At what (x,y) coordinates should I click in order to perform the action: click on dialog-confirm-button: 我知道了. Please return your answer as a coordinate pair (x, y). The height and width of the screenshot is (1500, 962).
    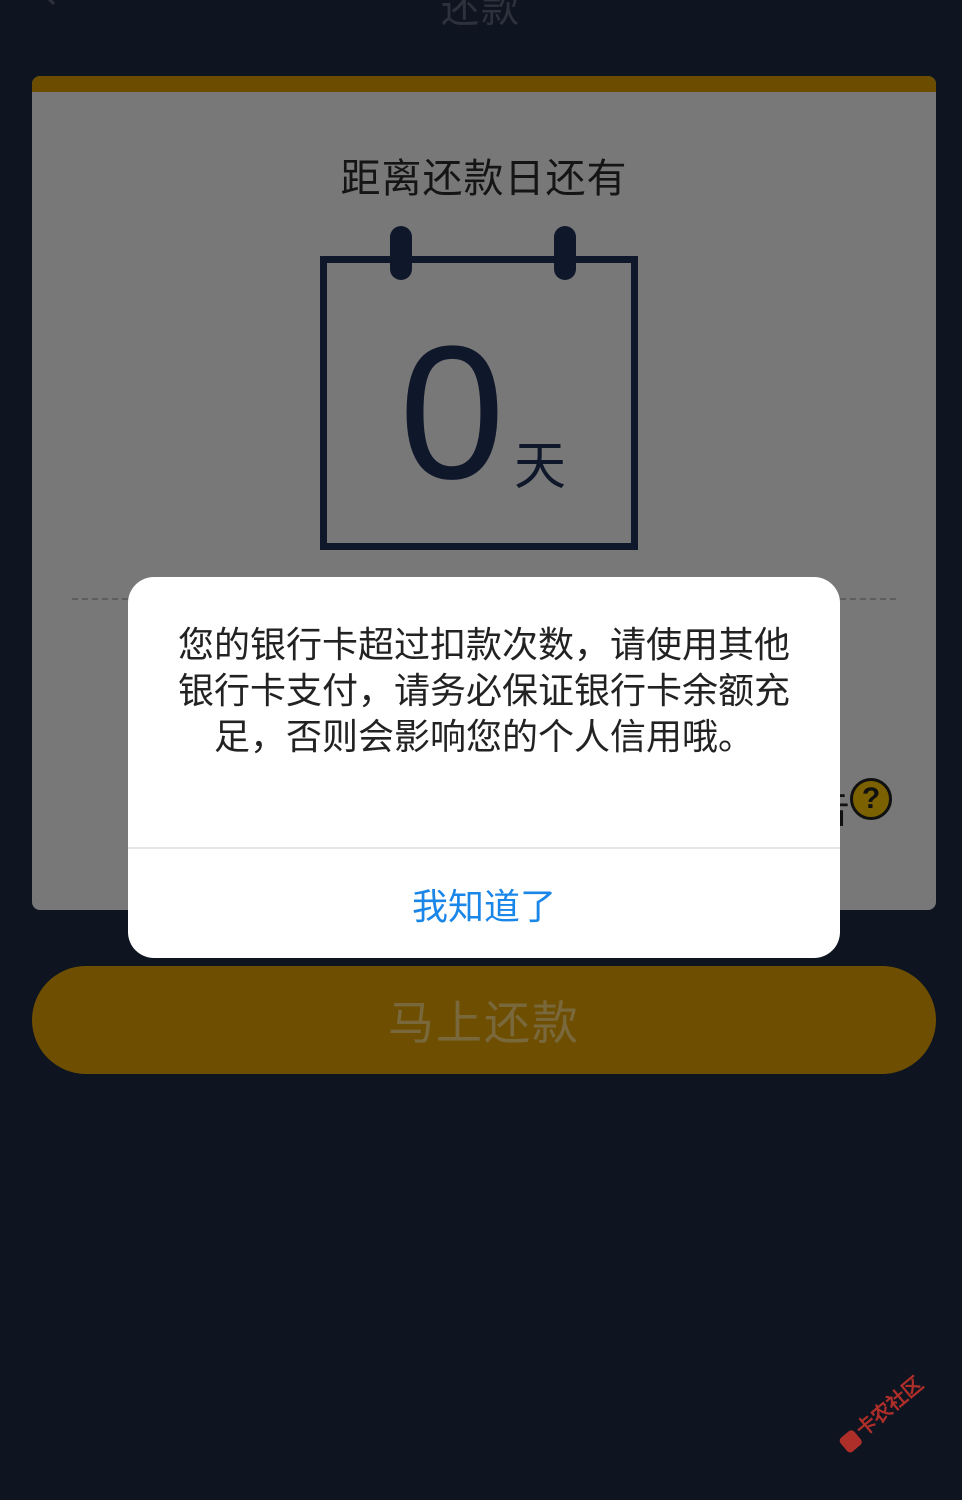
    Looking at the image, I should click on (484, 903).